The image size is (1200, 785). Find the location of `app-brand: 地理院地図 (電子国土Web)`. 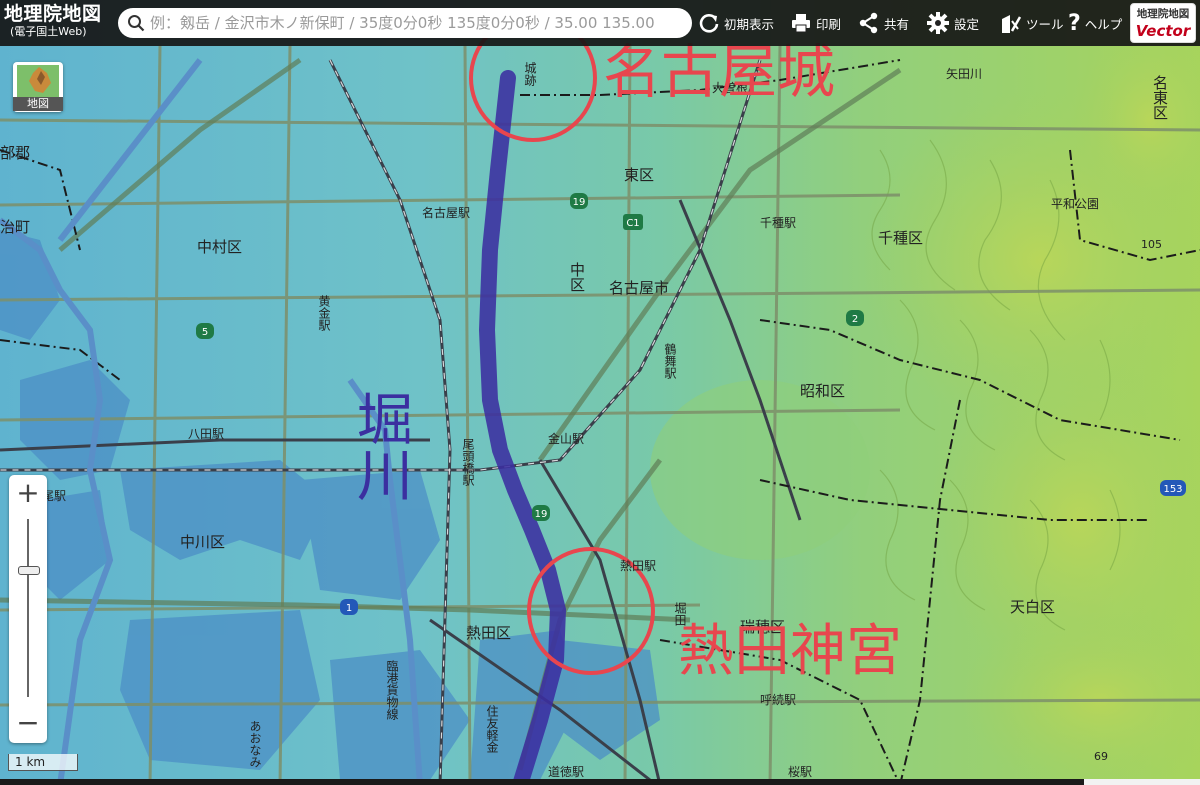

app-brand: 地理院地図 (電子国土Web) is located at coordinates (59, 21).